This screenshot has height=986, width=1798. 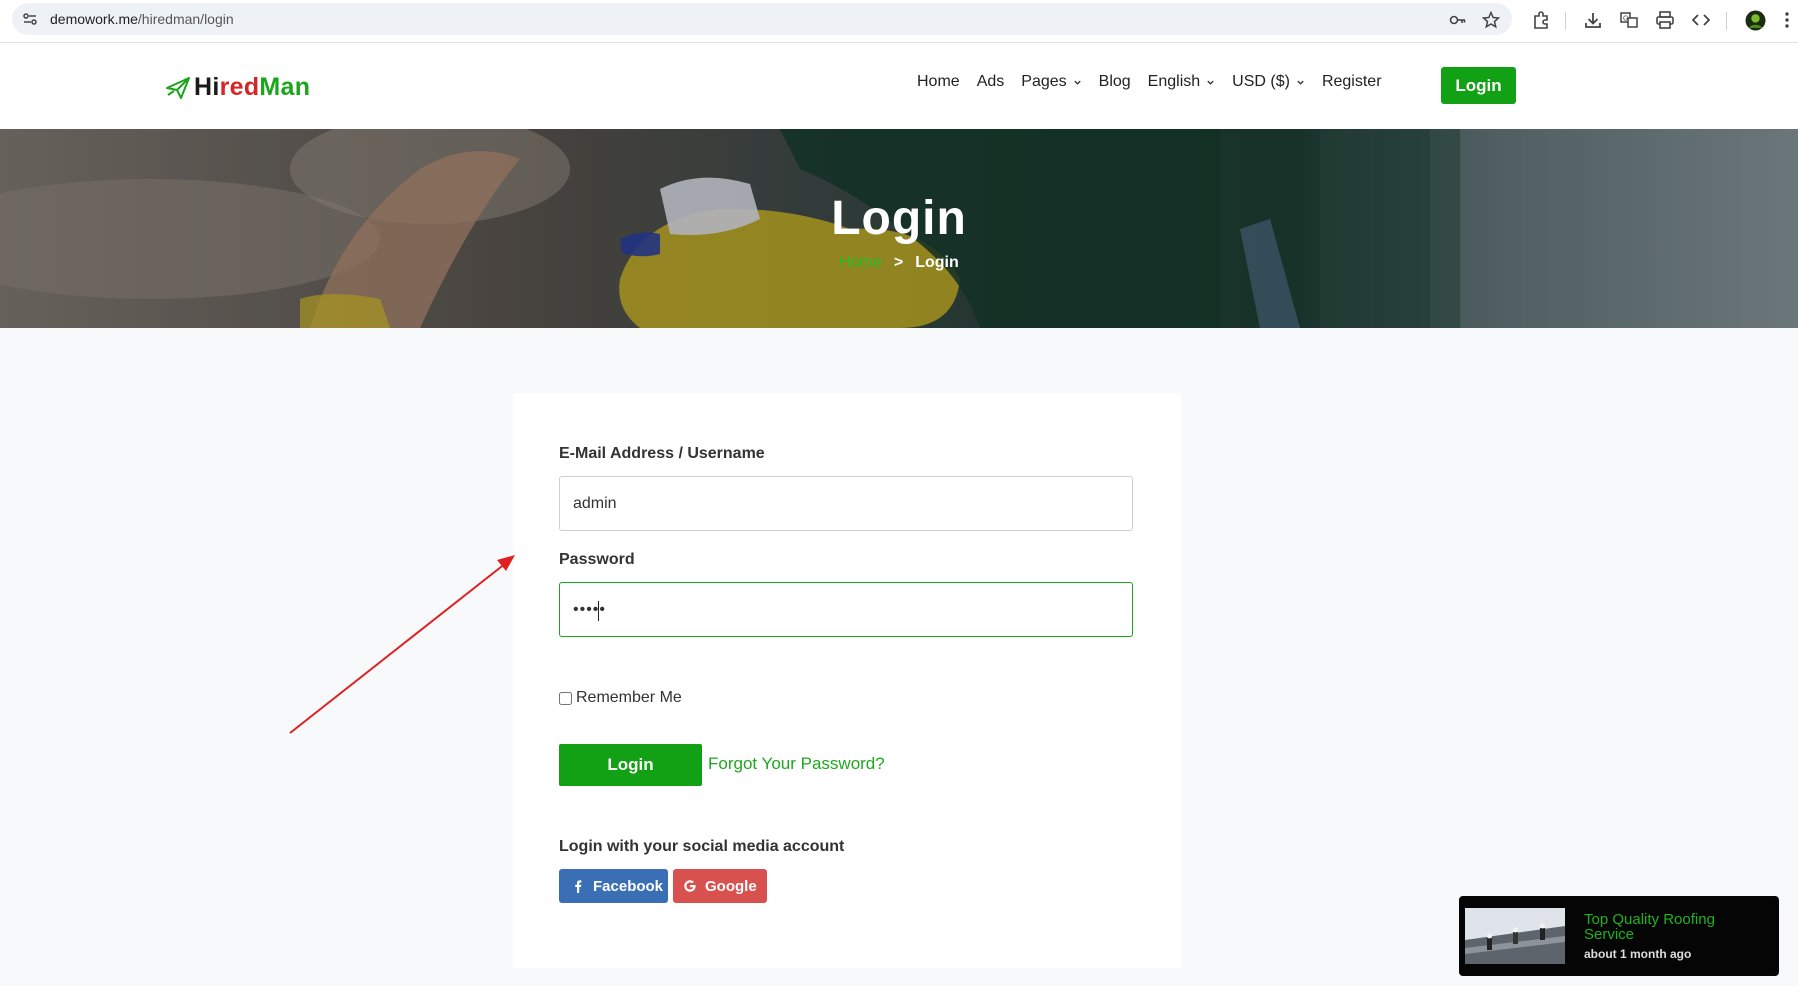 I want to click on site-logo: HiredMan, so click(x=238, y=87).